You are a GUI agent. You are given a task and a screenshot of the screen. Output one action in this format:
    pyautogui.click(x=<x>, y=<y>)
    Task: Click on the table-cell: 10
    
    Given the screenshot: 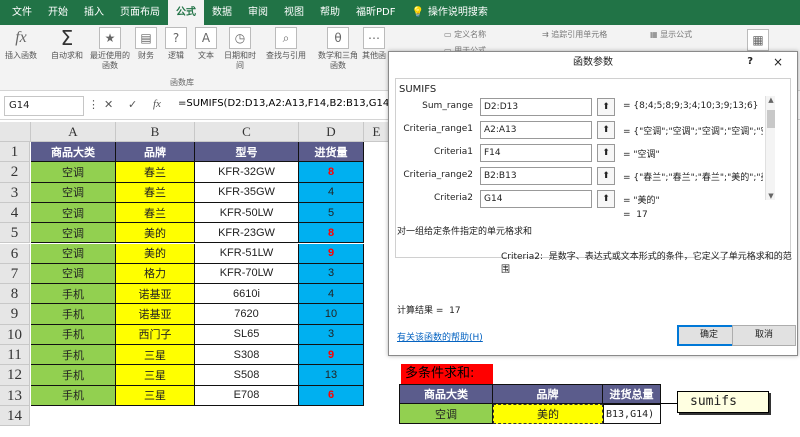 What is the action you would take?
    pyautogui.click(x=331, y=314)
    